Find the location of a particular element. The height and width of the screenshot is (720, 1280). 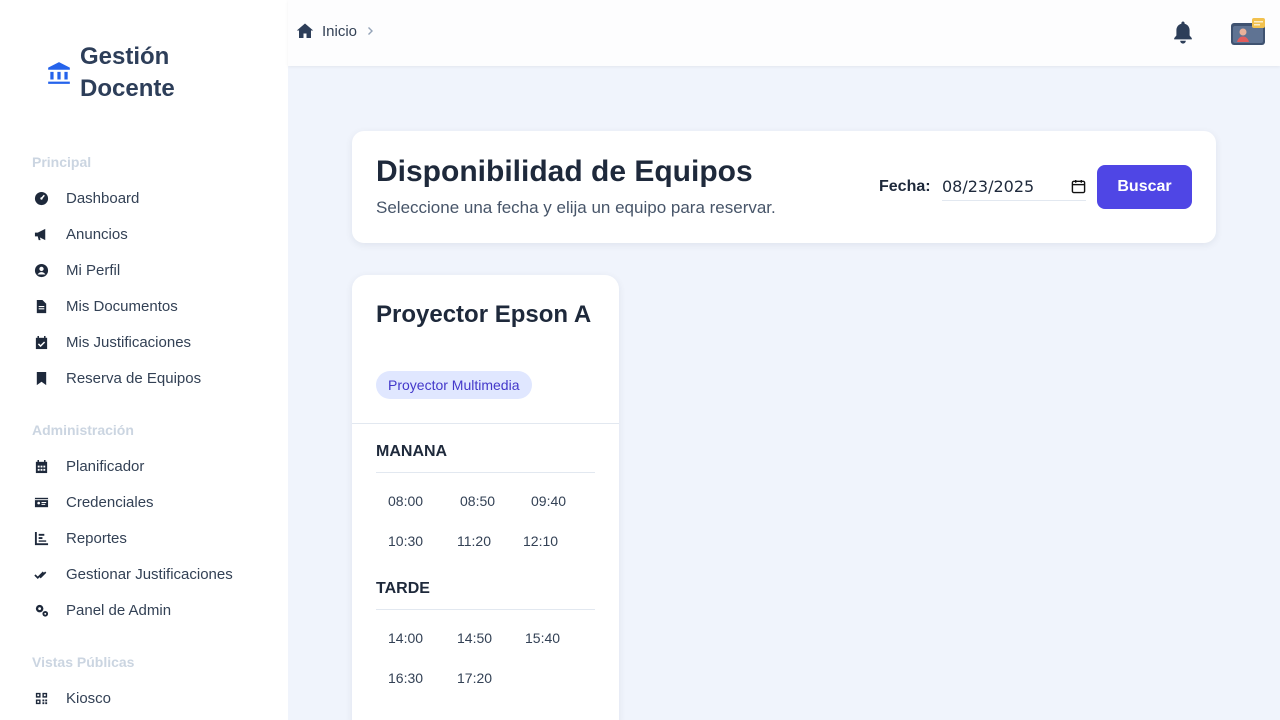

sidebar-item-reportes: Reportes is located at coordinates (79, 538).